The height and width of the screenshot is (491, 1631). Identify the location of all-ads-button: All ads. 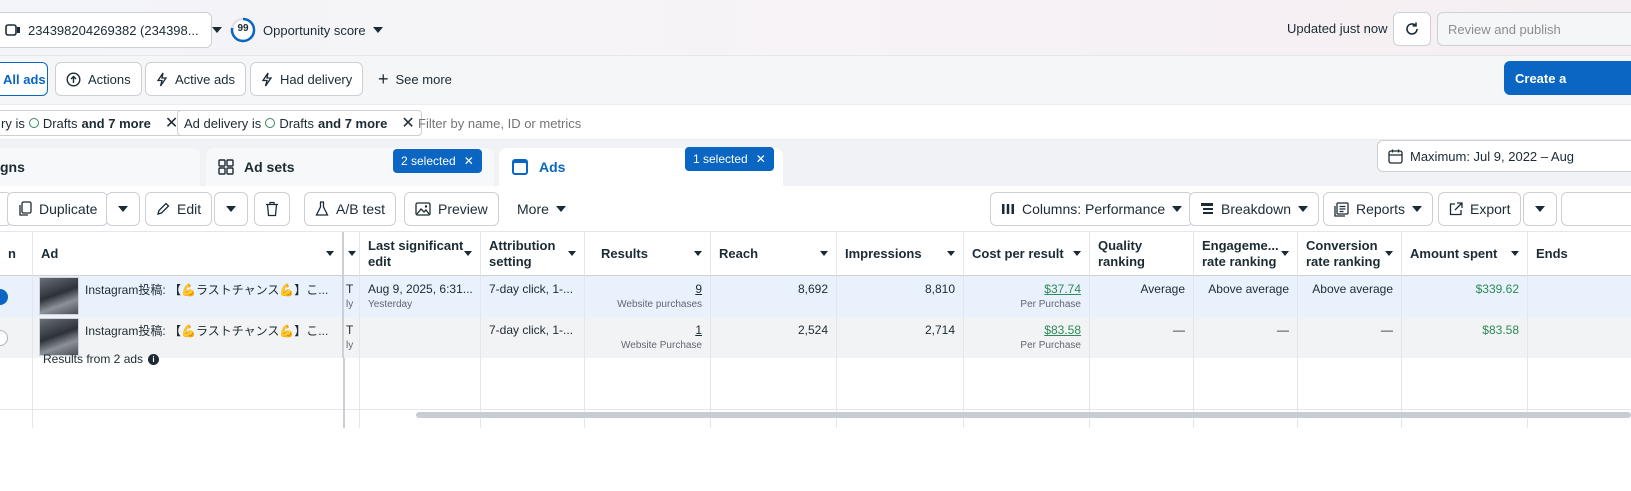
(24, 79).